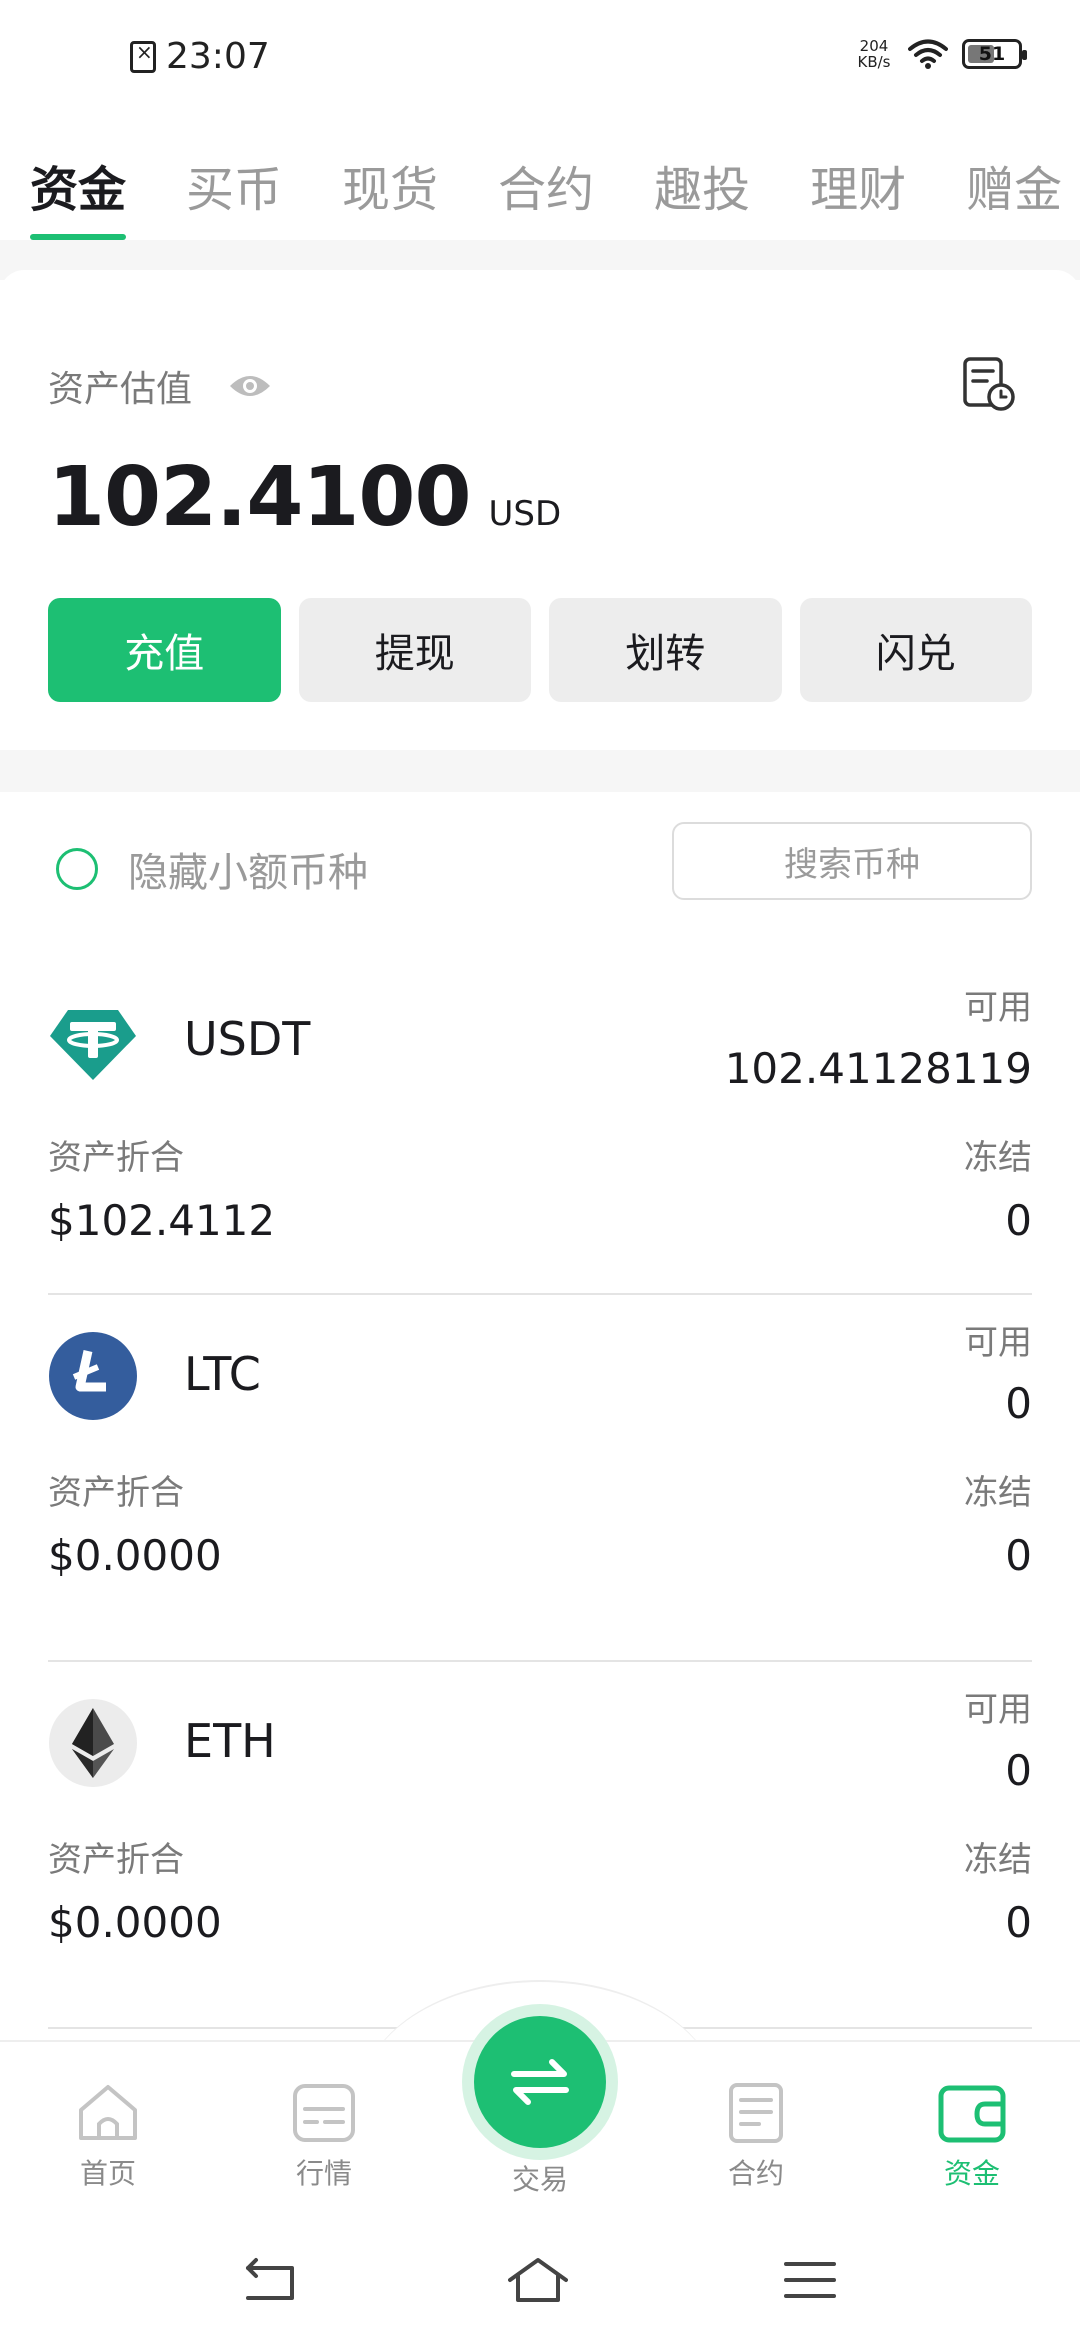 This screenshot has height=2340, width=1080. What do you see at coordinates (810, 2280) in the screenshot?
I see `menu-icon` at bounding box center [810, 2280].